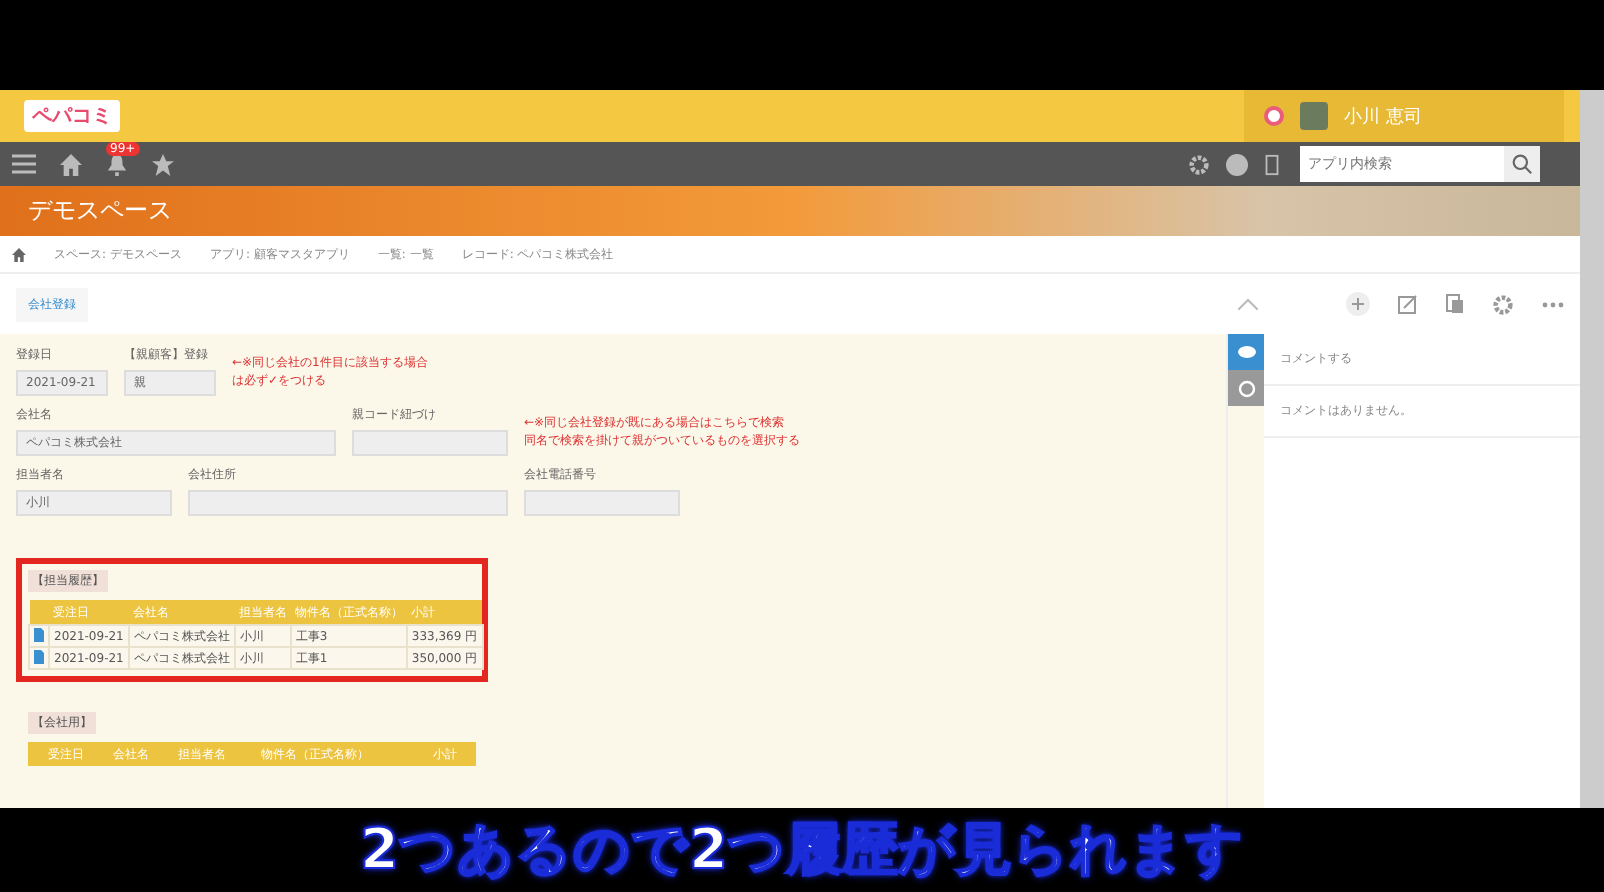  I want to click on chevron-up-icon, so click(1248, 304).